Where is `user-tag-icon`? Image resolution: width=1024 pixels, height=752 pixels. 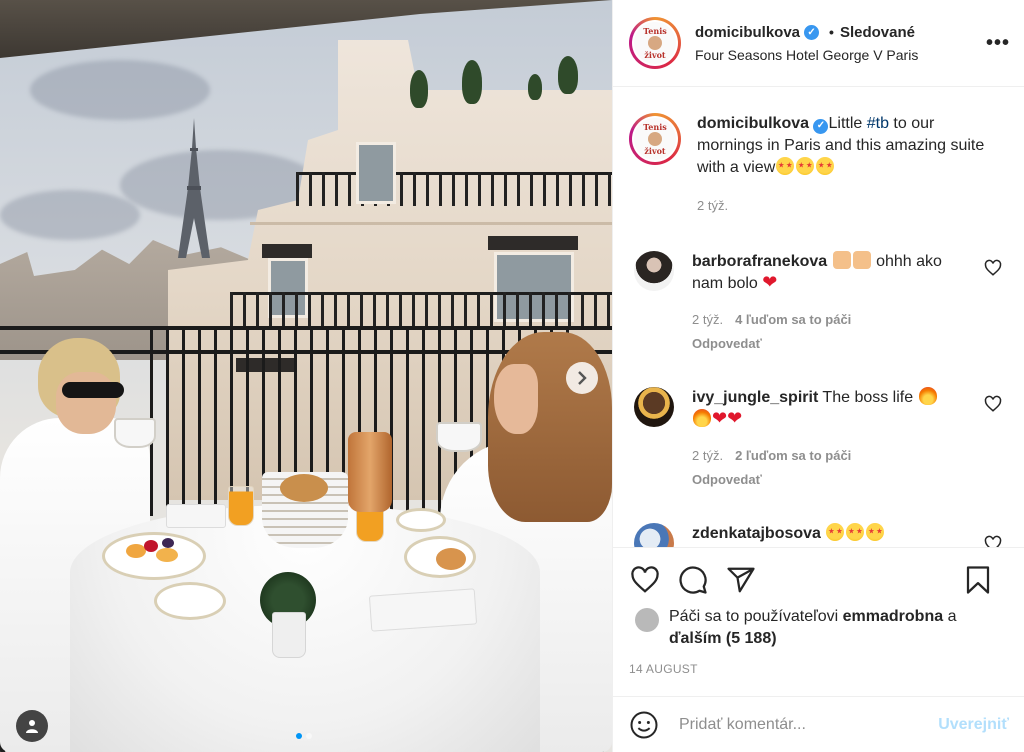 user-tag-icon is located at coordinates (32, 726).